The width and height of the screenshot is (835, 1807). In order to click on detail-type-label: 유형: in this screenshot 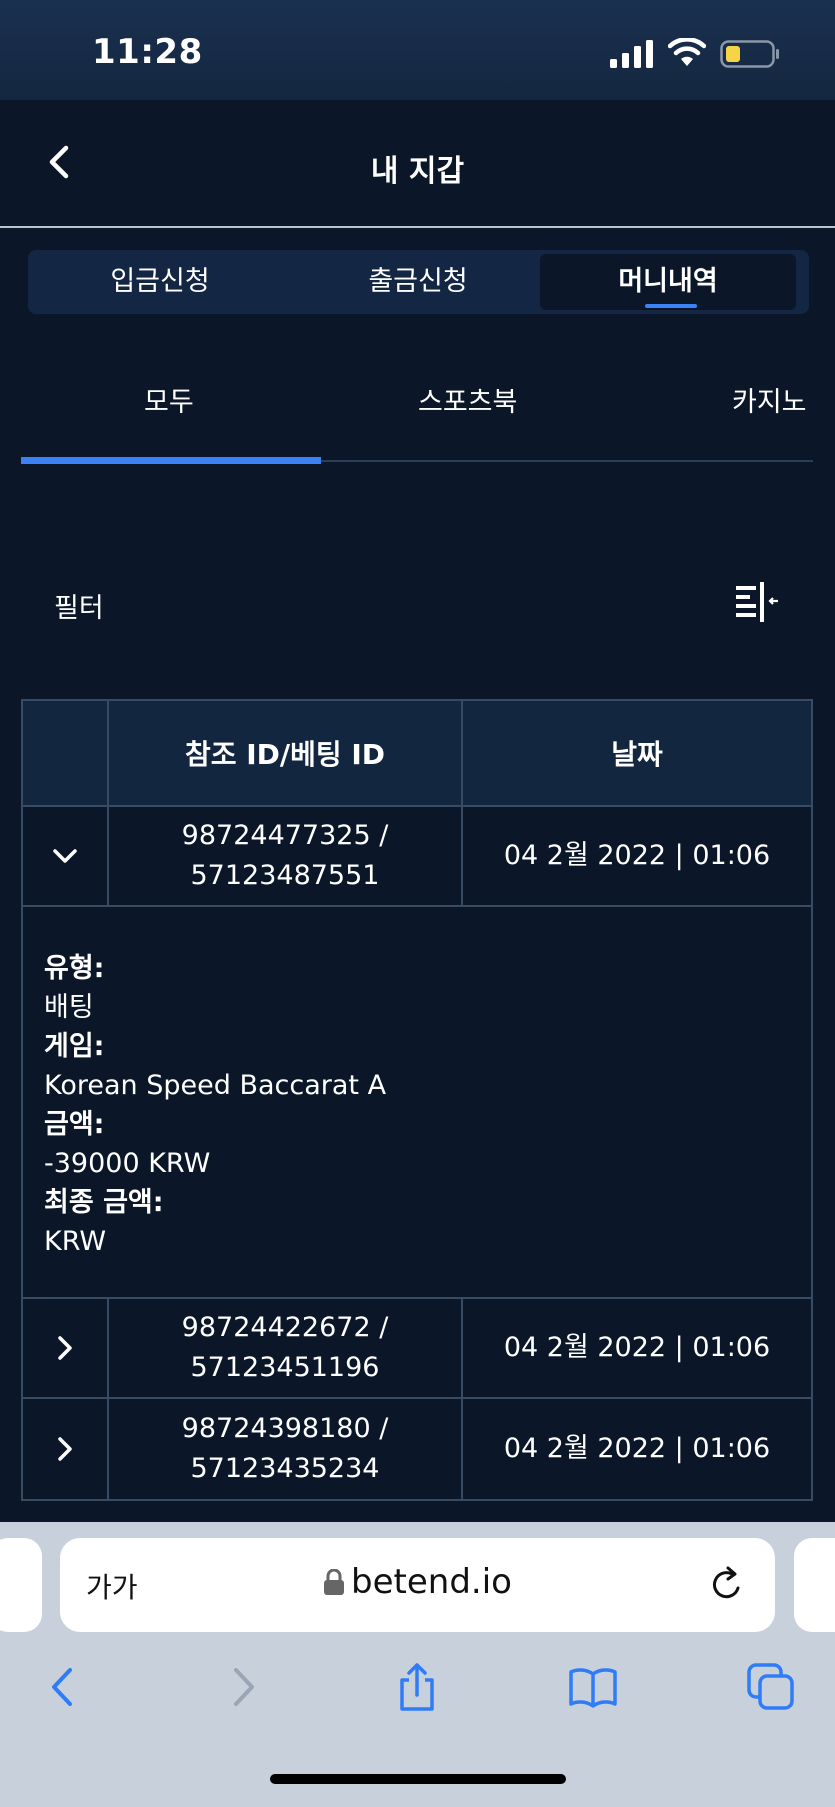, I will do `click(74, 968)`.